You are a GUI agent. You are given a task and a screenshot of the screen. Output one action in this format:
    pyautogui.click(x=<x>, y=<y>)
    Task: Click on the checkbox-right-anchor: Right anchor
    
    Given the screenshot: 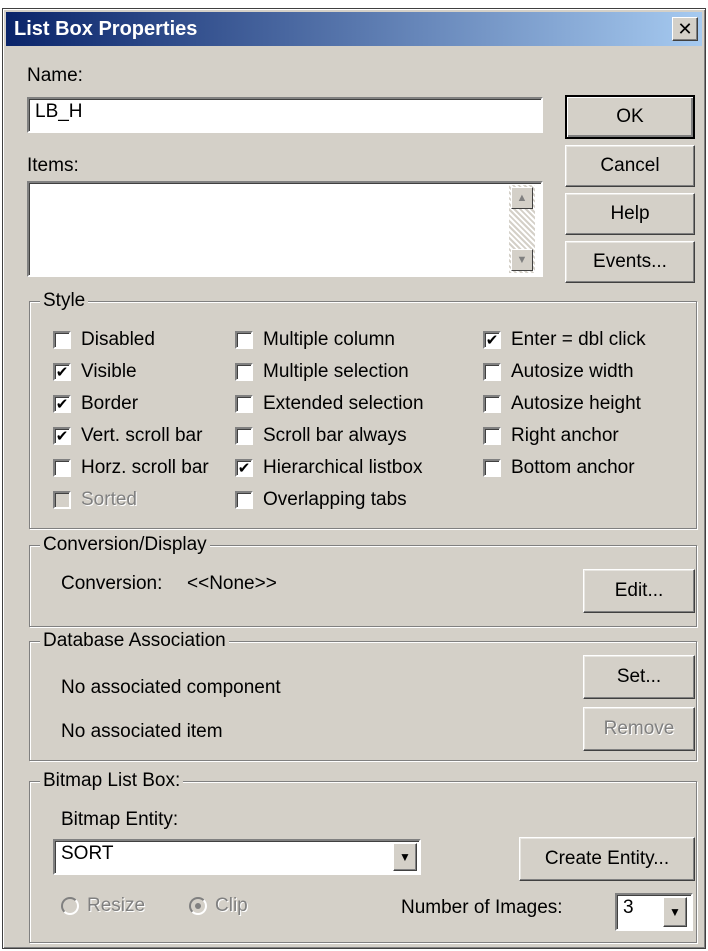 What is the action you would take?
    pyautogui.click(x=551, y=436)
    